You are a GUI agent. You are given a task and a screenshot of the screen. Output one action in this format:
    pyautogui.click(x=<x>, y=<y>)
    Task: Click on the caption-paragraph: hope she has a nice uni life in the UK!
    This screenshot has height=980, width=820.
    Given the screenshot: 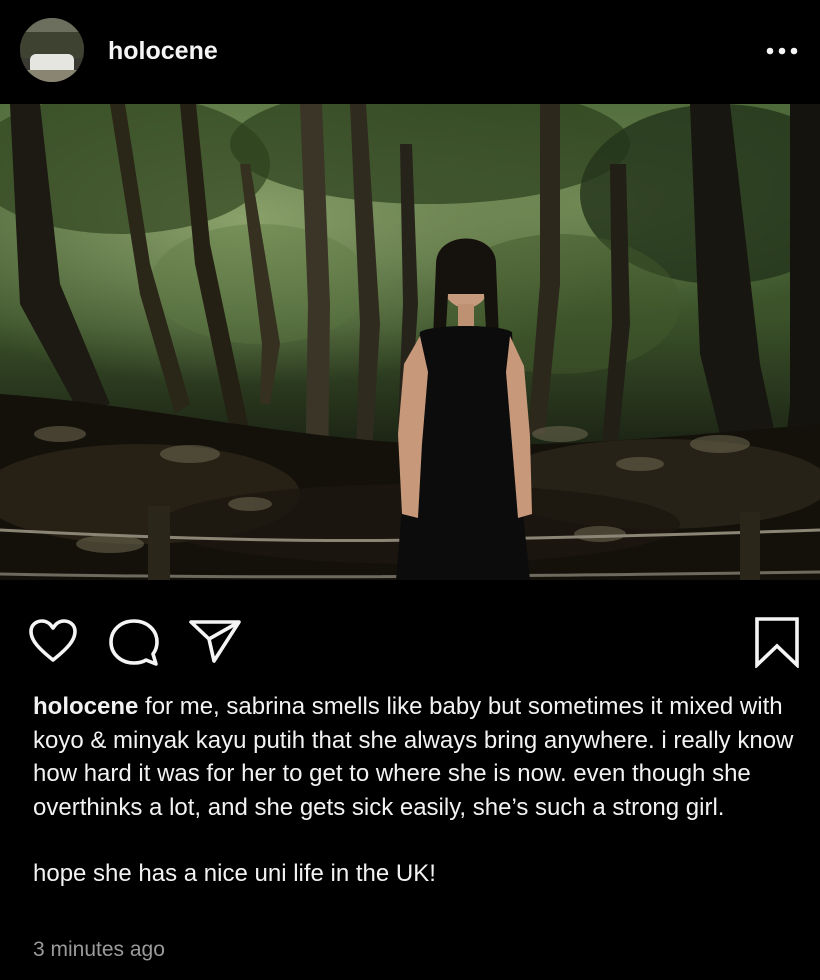 What is the action you would take?
    pyautogui.click(x=234, y=873)
    